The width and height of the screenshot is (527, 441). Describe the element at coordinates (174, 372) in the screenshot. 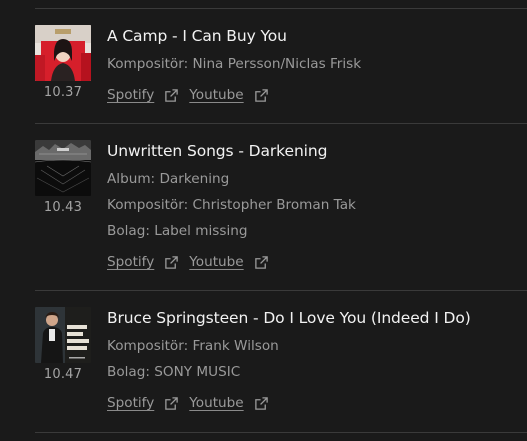

I see `label: Bolag: SONY MUSIC` at that location.